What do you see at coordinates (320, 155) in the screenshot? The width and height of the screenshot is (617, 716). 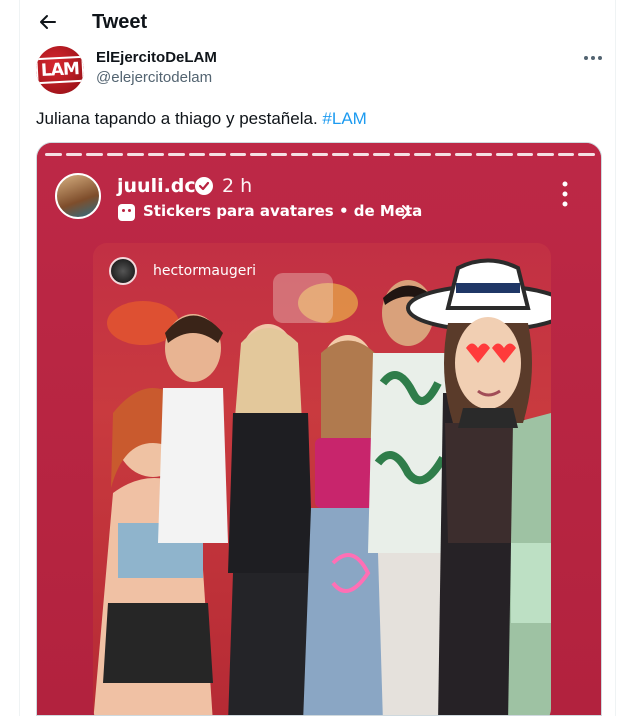 I see `story-progress-bar` at bounding box center [320, 155].